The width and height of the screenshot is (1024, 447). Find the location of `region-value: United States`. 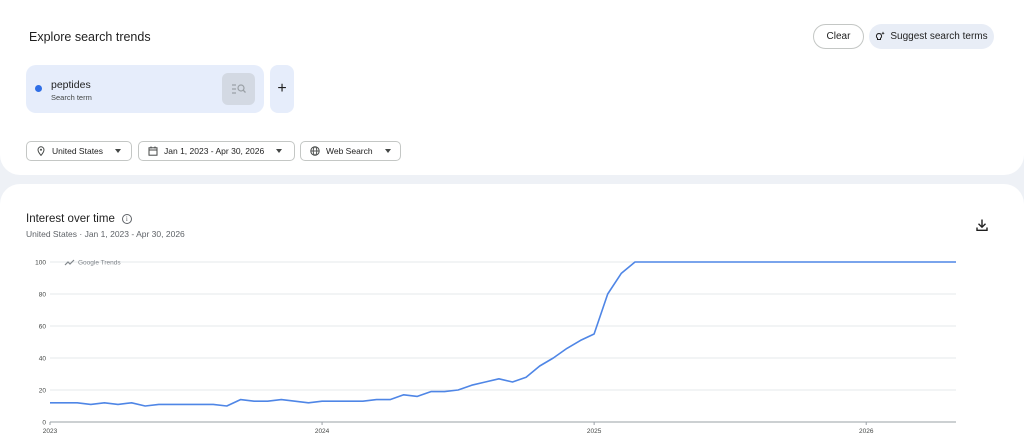

region-value: United States is located at coordinates (78, 151).